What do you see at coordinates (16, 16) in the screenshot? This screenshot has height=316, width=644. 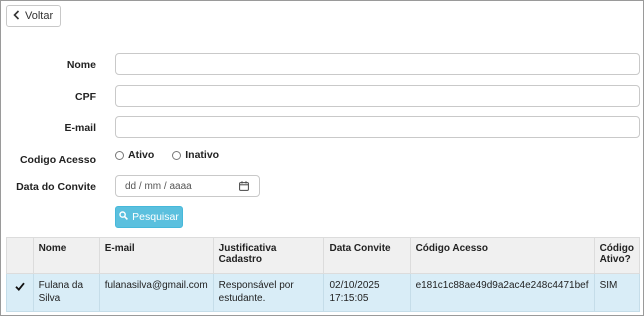 I see `chevron-left-icon` at bounding box center [16, 16].